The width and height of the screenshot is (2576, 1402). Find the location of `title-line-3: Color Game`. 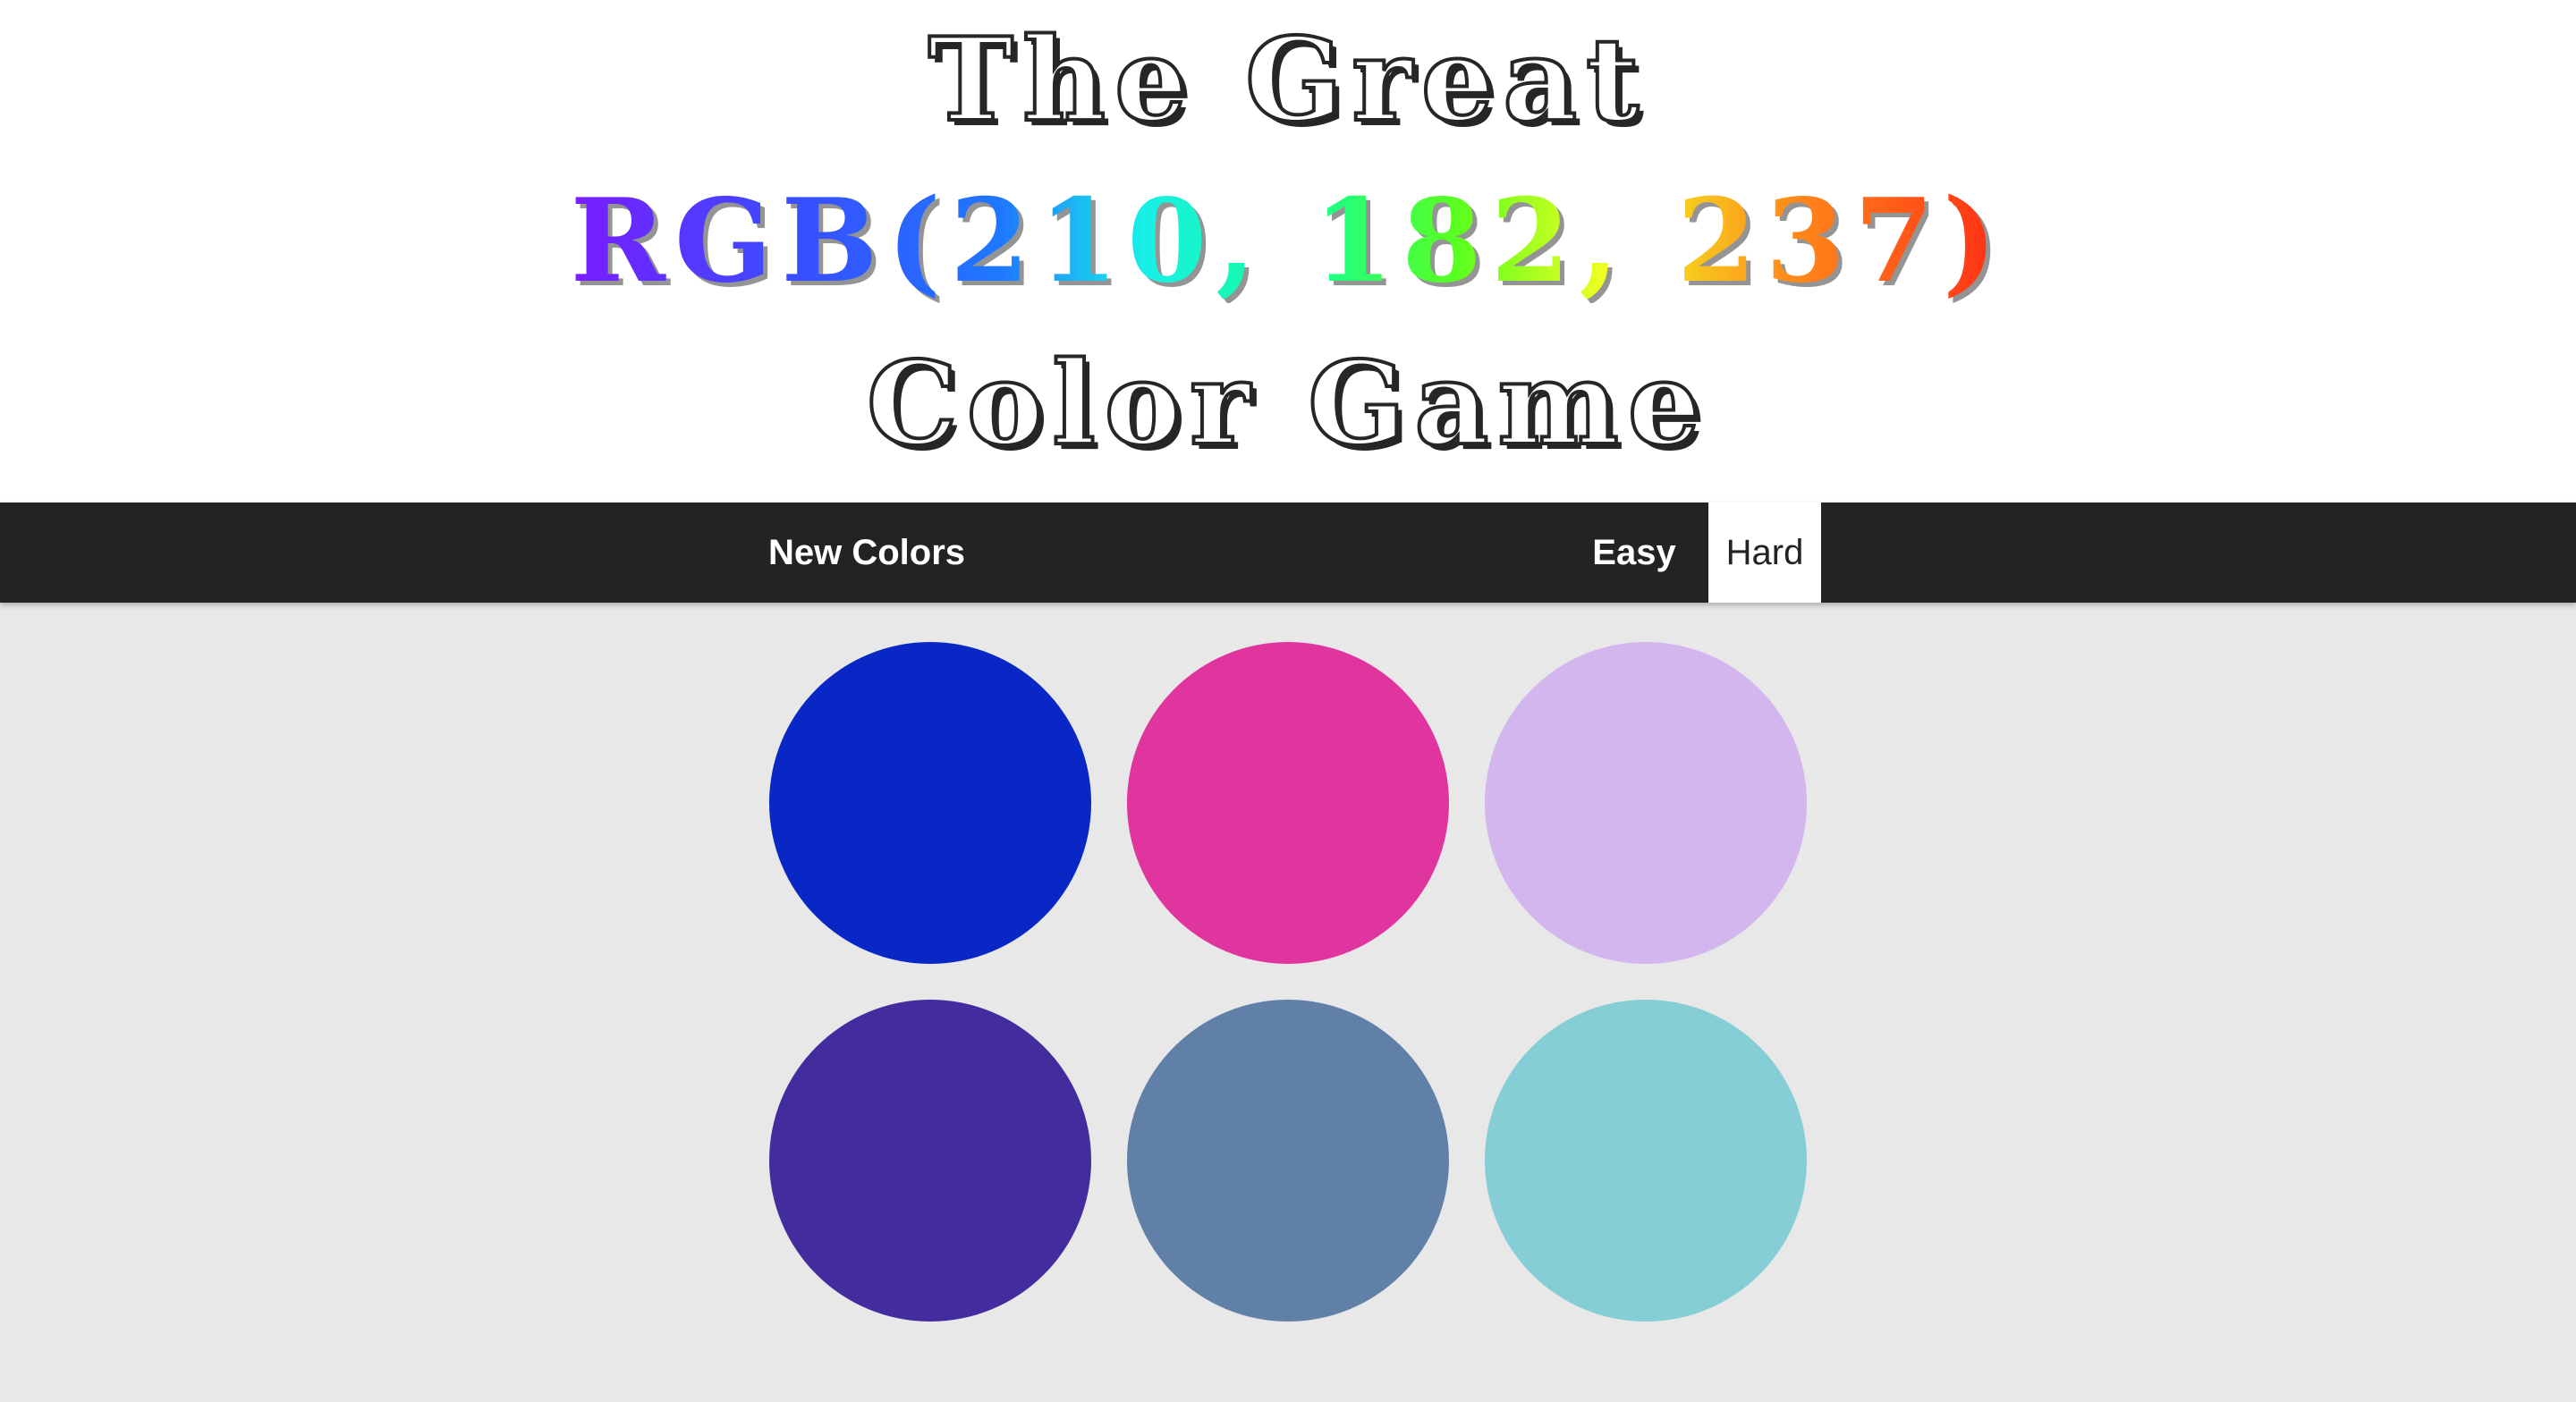

title-line-3: Color Game is located at coordinates (1287, 404).